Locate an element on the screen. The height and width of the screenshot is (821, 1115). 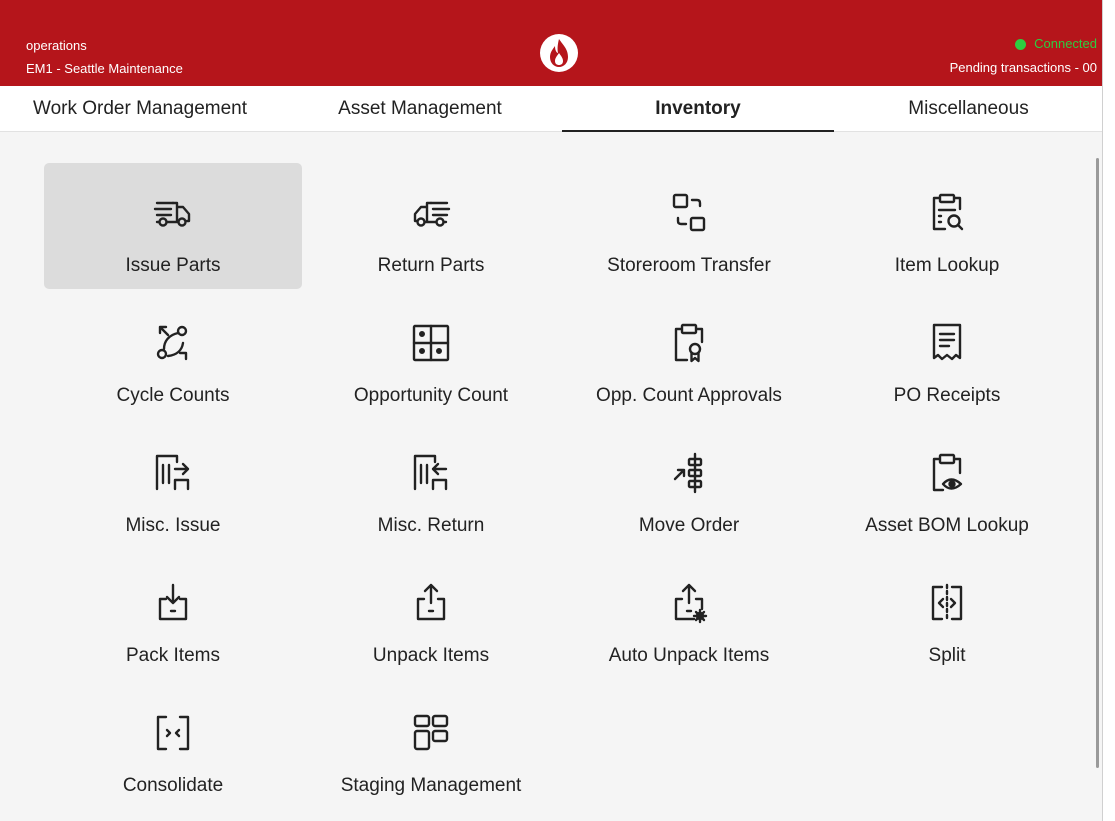
tab-label: Miscellaneous is located at coordinates (968, 108).